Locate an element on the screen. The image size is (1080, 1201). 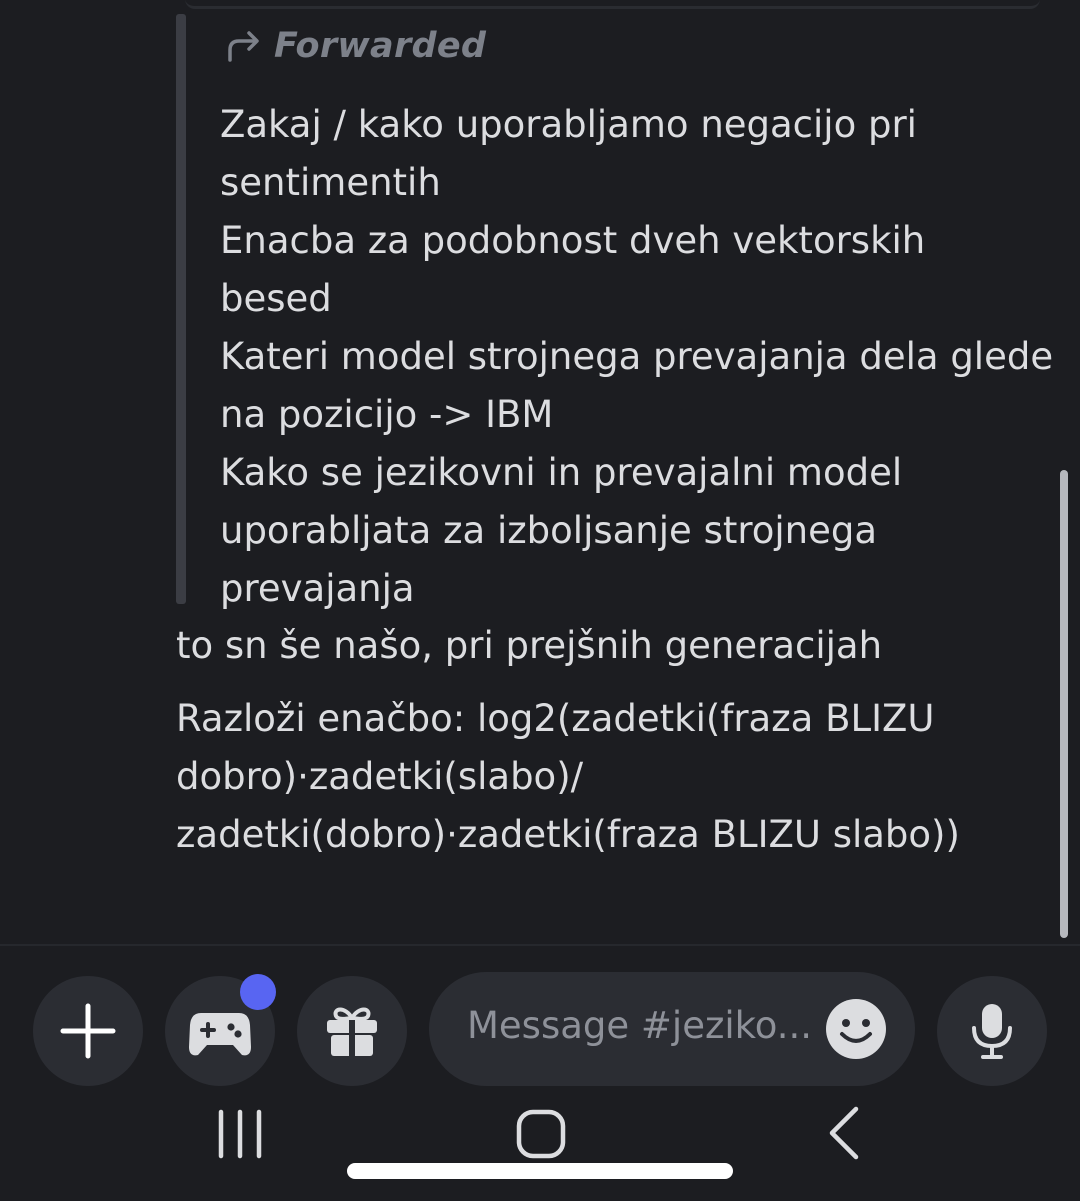
gamepad-icon is located at coordinates (220, 1034).